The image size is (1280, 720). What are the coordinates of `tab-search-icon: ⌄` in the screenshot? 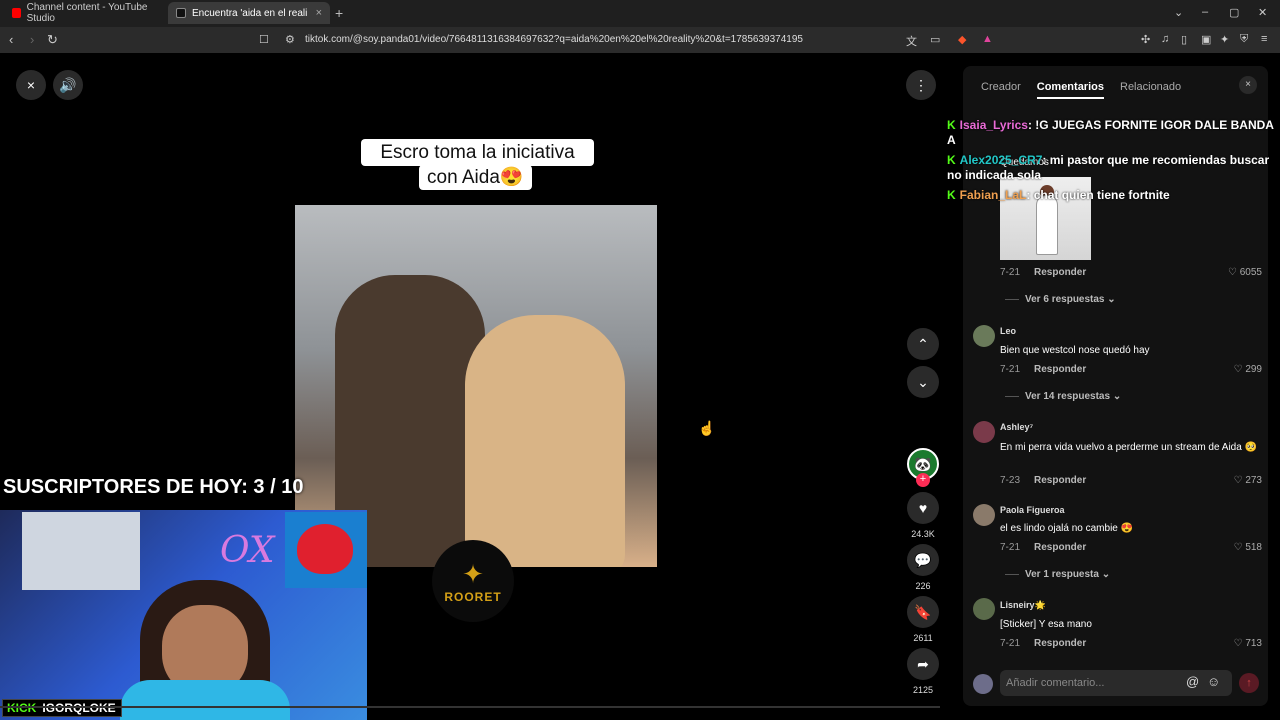 It's located at (1178, 12).